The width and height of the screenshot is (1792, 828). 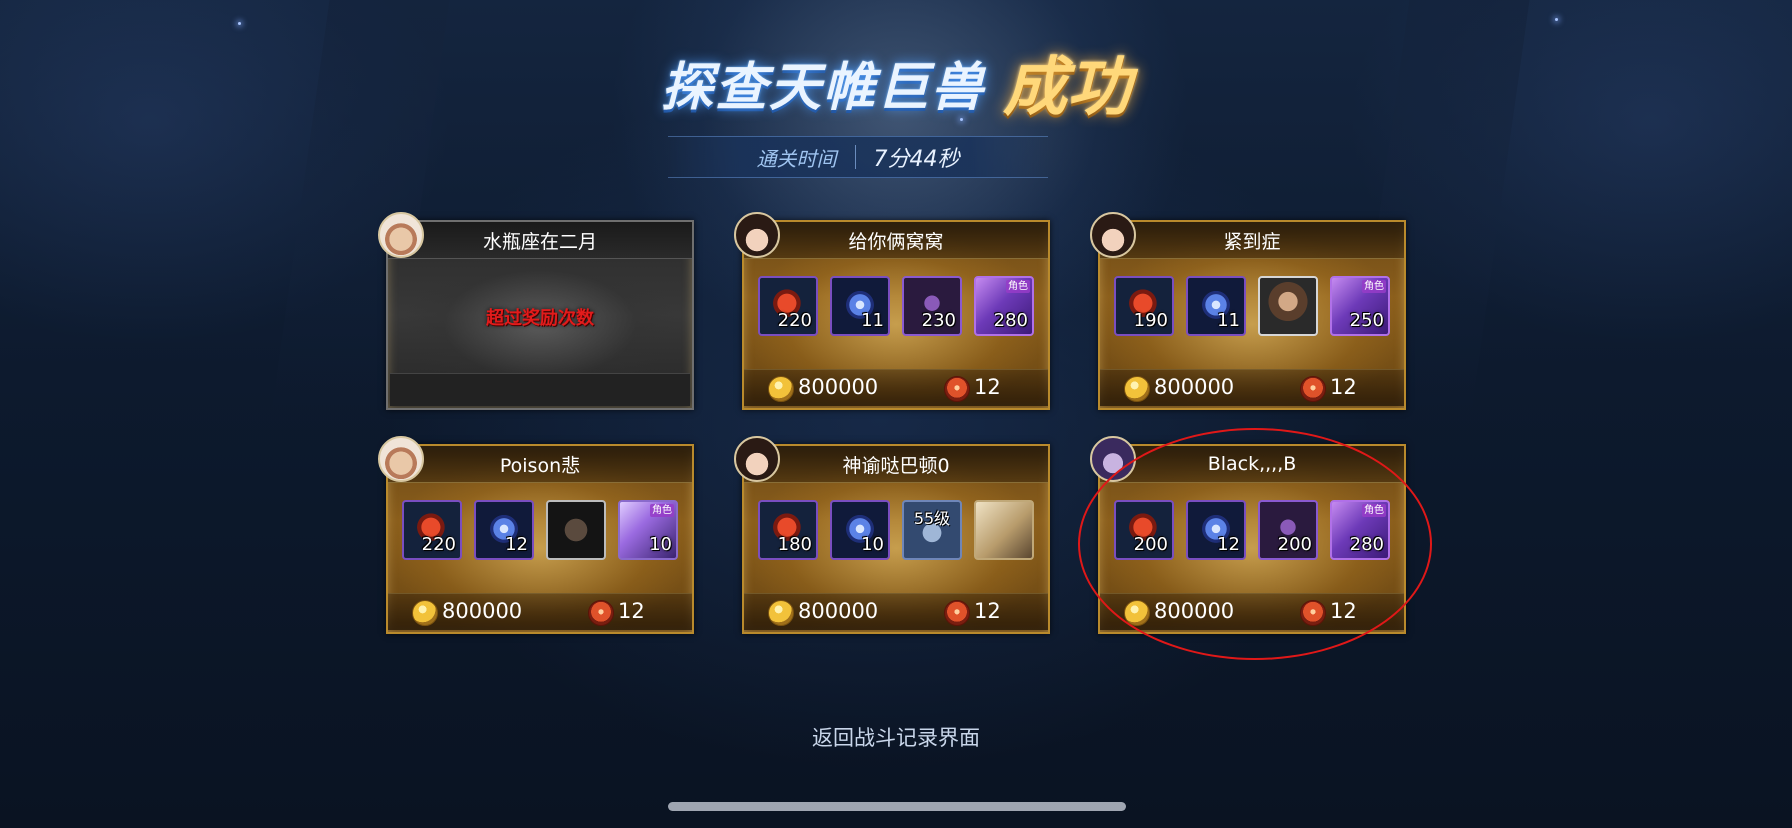 I want to click on player-name-bar: 紧到症, so click(x=1252, y=240).